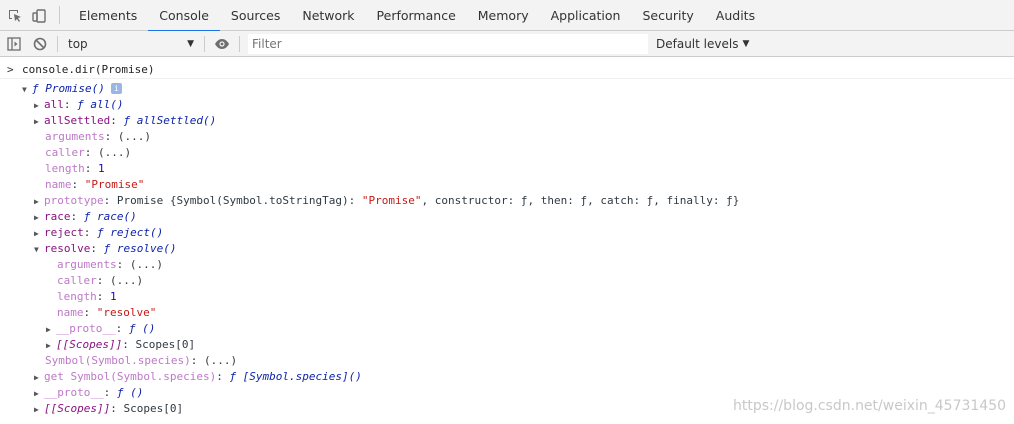  Describe the element at coordinates (391, 200) in the screenshot. I see `property-value-string: "Promise"` at that location.